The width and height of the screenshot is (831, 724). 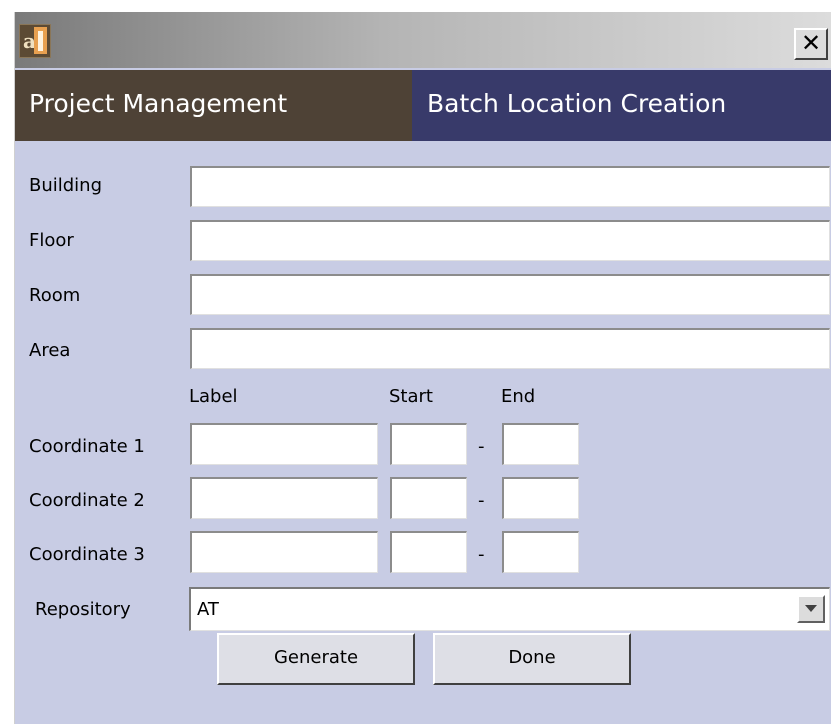 What do you see at coordinates (284, 498) in the screenshot?
I see `coordinate-2-label-input` at bounding box center [284, 498].